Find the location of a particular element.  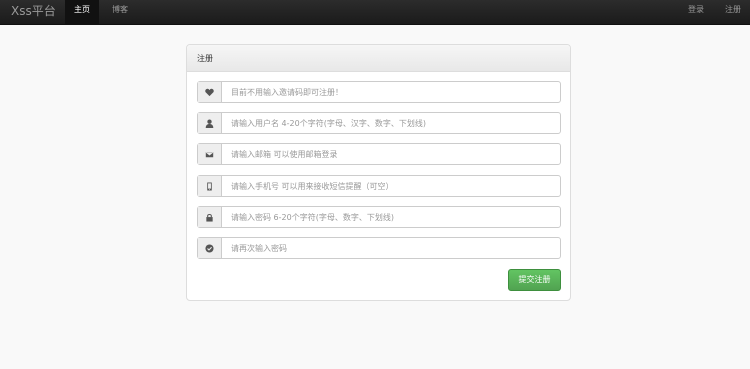

confirm-password-field is located at coordinates (379, 248).